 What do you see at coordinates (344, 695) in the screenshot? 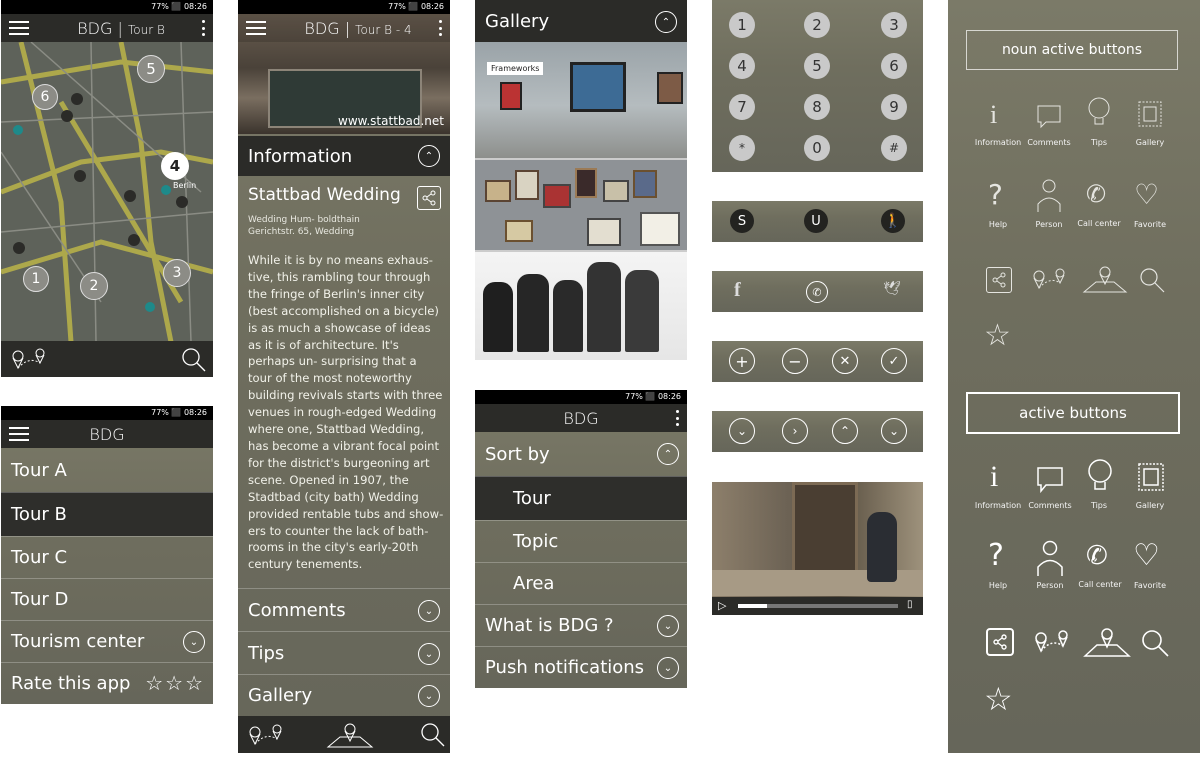
I see `accordion-gallery: Gallery ⌄` at bounding box center [344, 695].